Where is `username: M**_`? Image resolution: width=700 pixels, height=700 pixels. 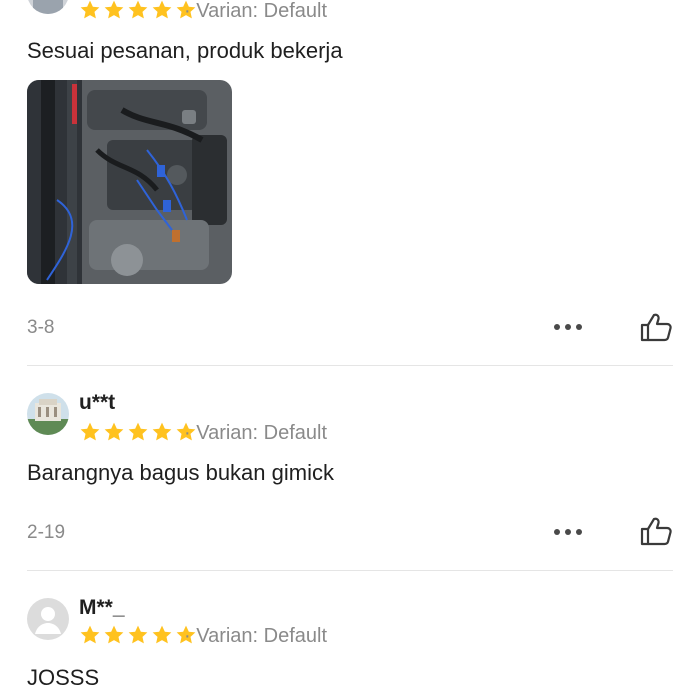
username: M**_ is located at coordinates (102, 607).